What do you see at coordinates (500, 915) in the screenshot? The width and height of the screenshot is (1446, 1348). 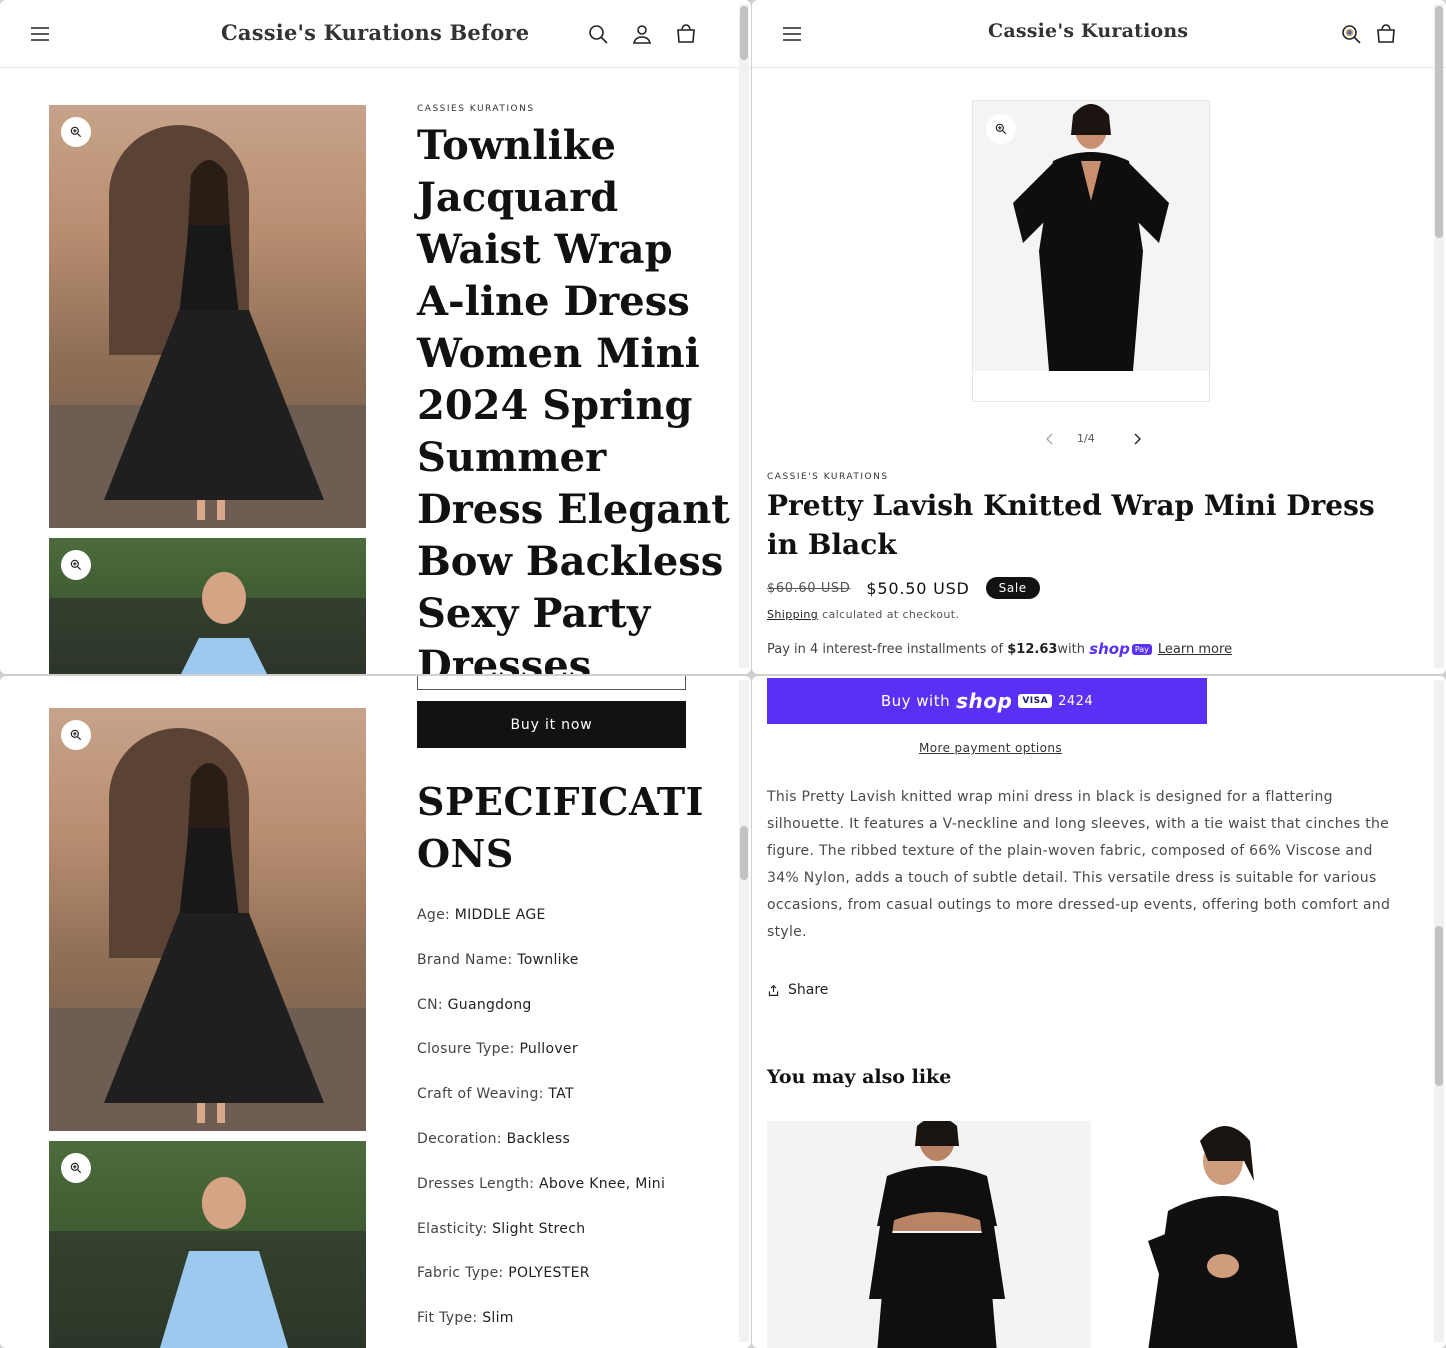 I see `spec-value: MIDDLE AGE` at bounding box center [500, 915].